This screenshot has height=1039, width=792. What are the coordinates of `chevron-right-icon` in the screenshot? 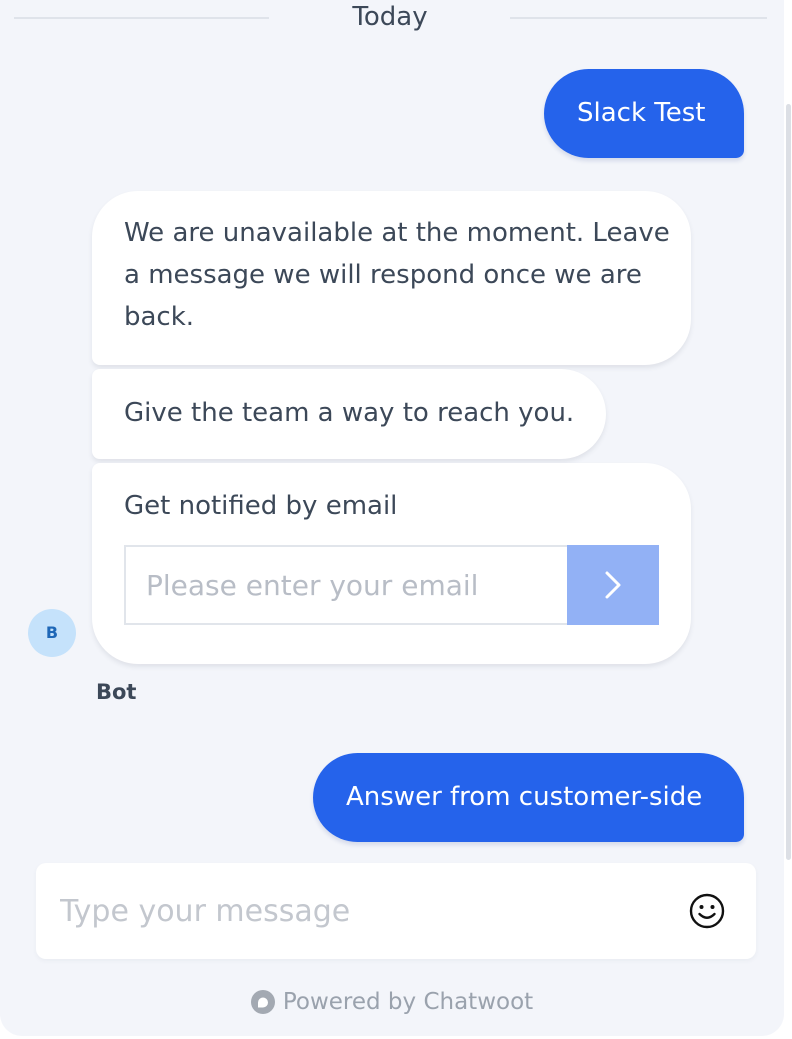 It's located at (613, 585).